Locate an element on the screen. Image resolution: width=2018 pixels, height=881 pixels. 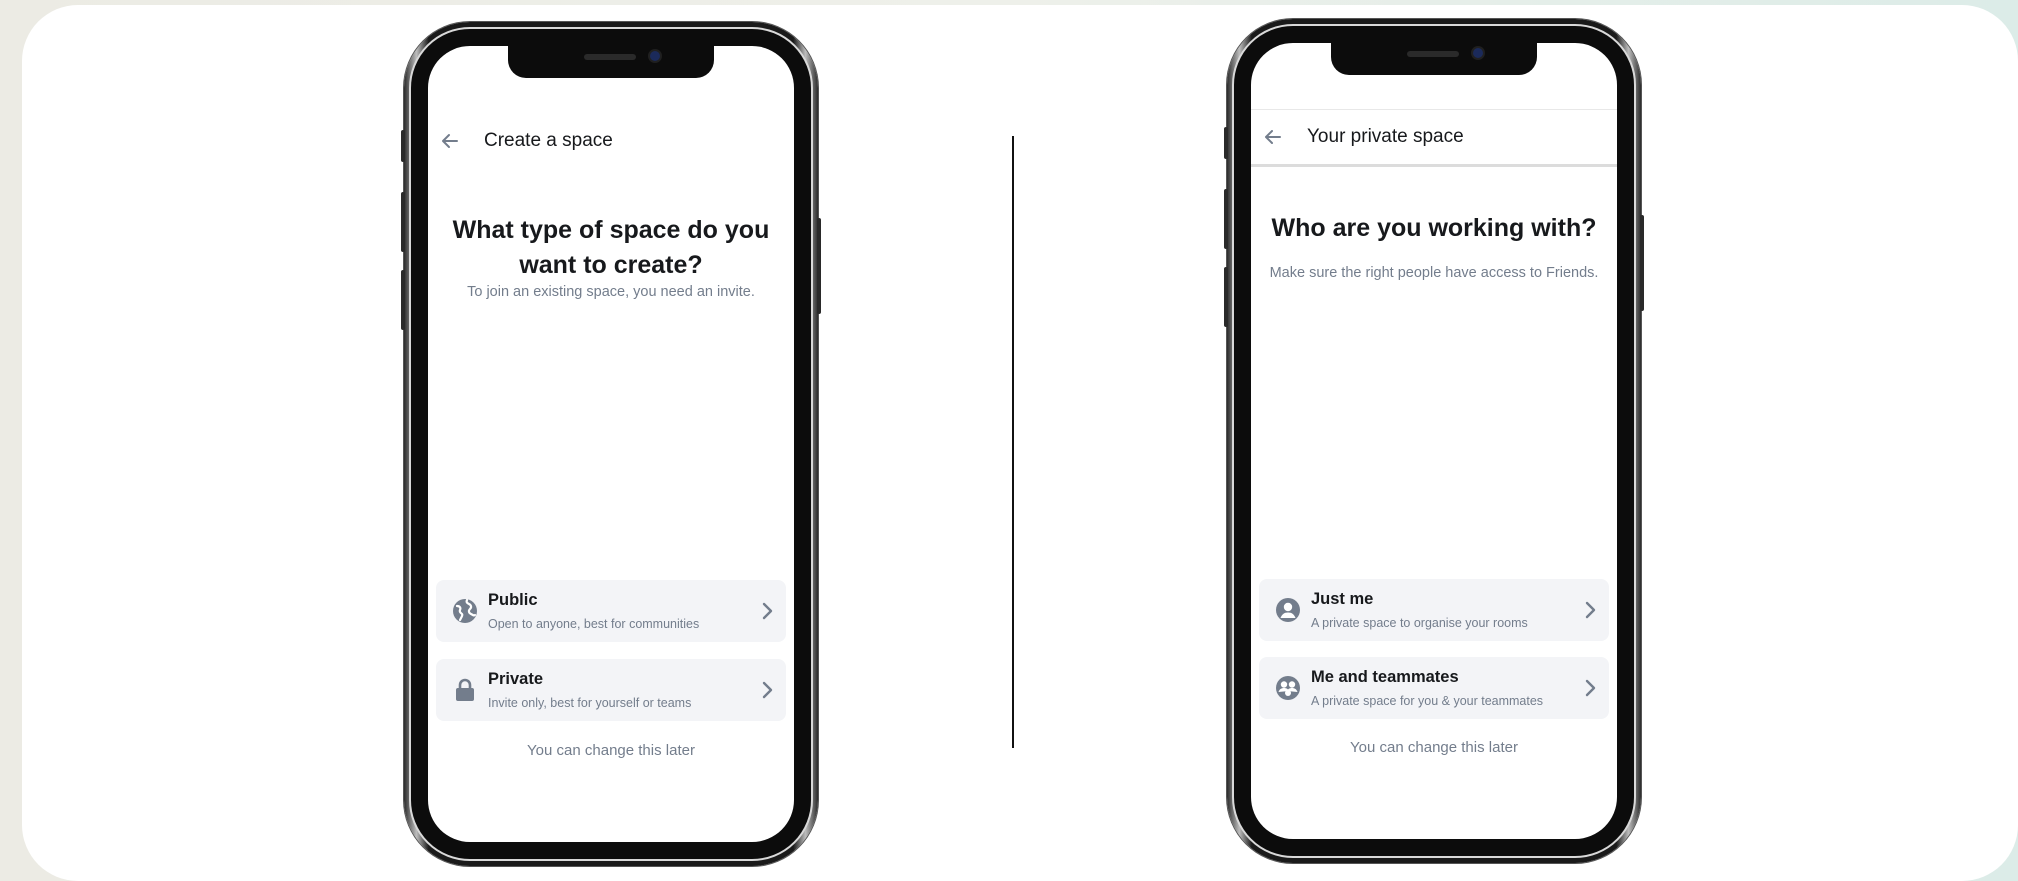
person-icon is located at coordinates (1288, 610).